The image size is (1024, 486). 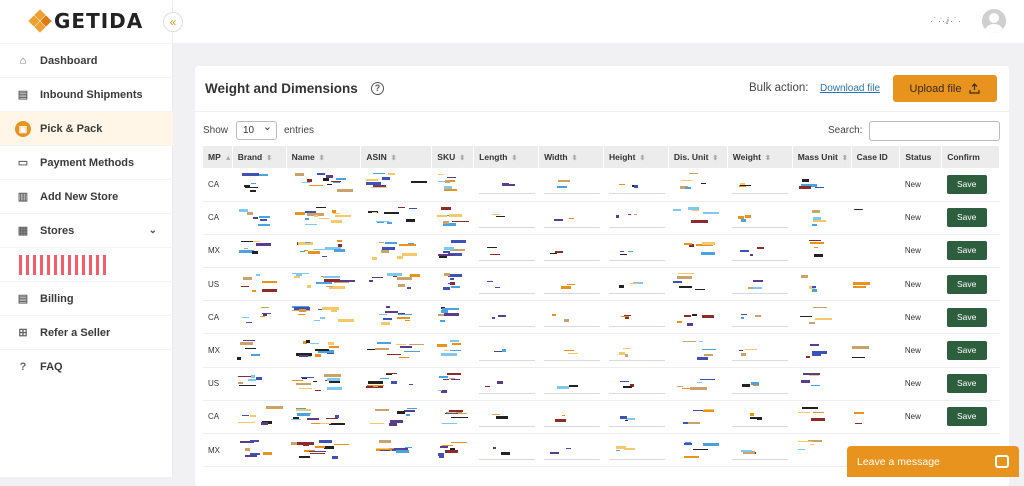 I want to click on download-file-link: Download file, so click(x=850, y=88).